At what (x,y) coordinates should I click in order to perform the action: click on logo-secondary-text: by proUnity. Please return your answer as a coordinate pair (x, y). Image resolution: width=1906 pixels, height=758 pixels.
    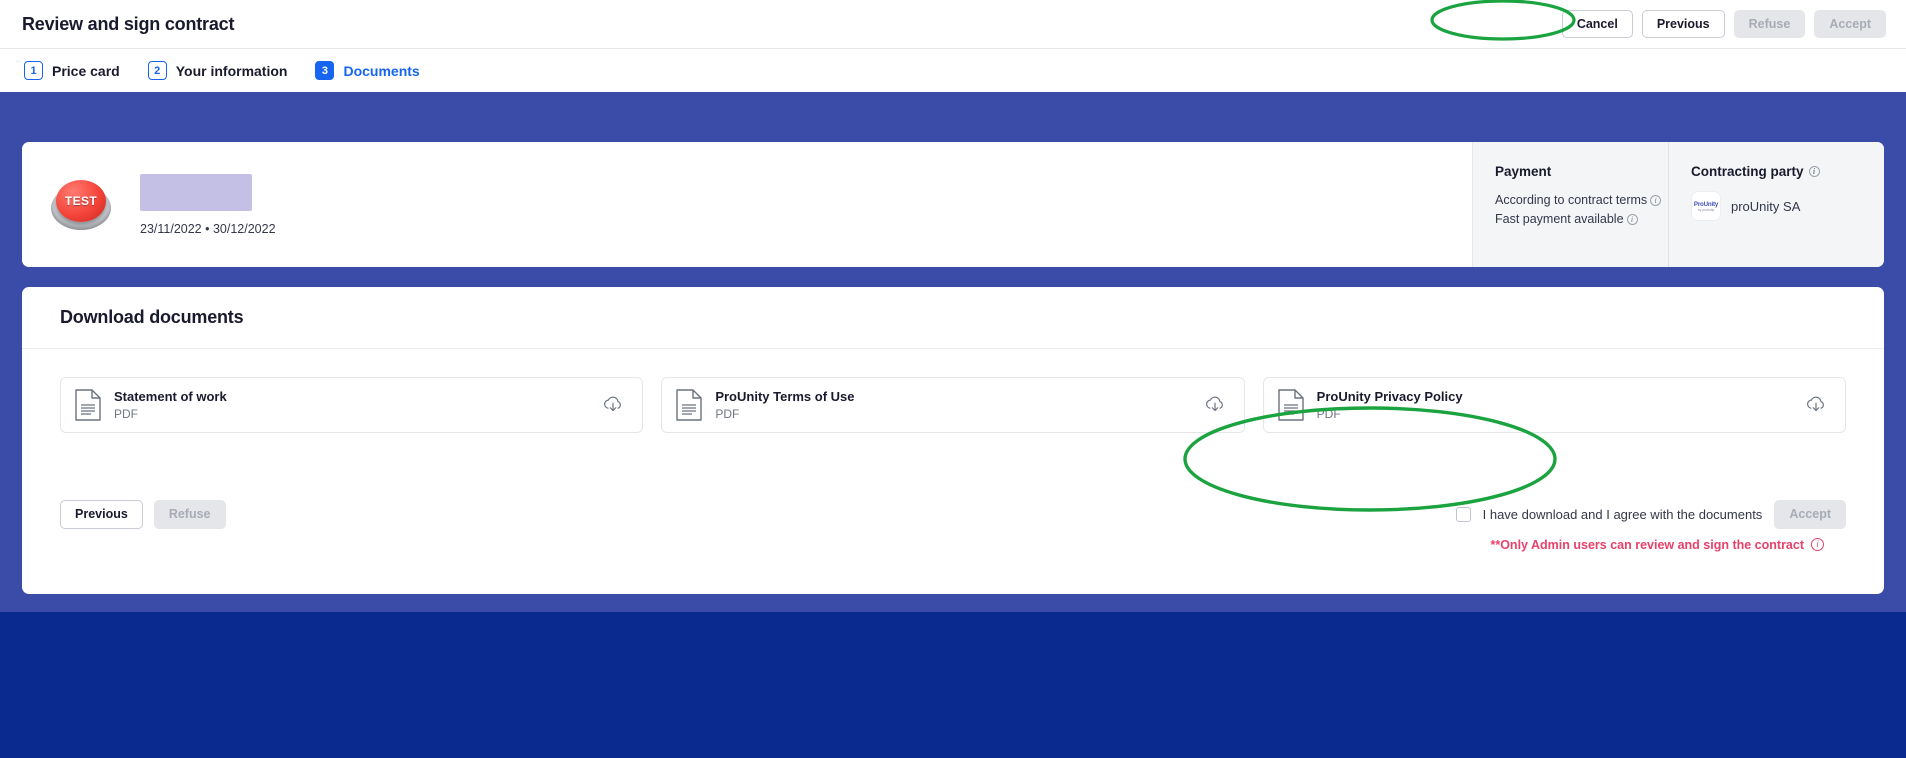
    Looking at the image, I should click on (1706, 209).